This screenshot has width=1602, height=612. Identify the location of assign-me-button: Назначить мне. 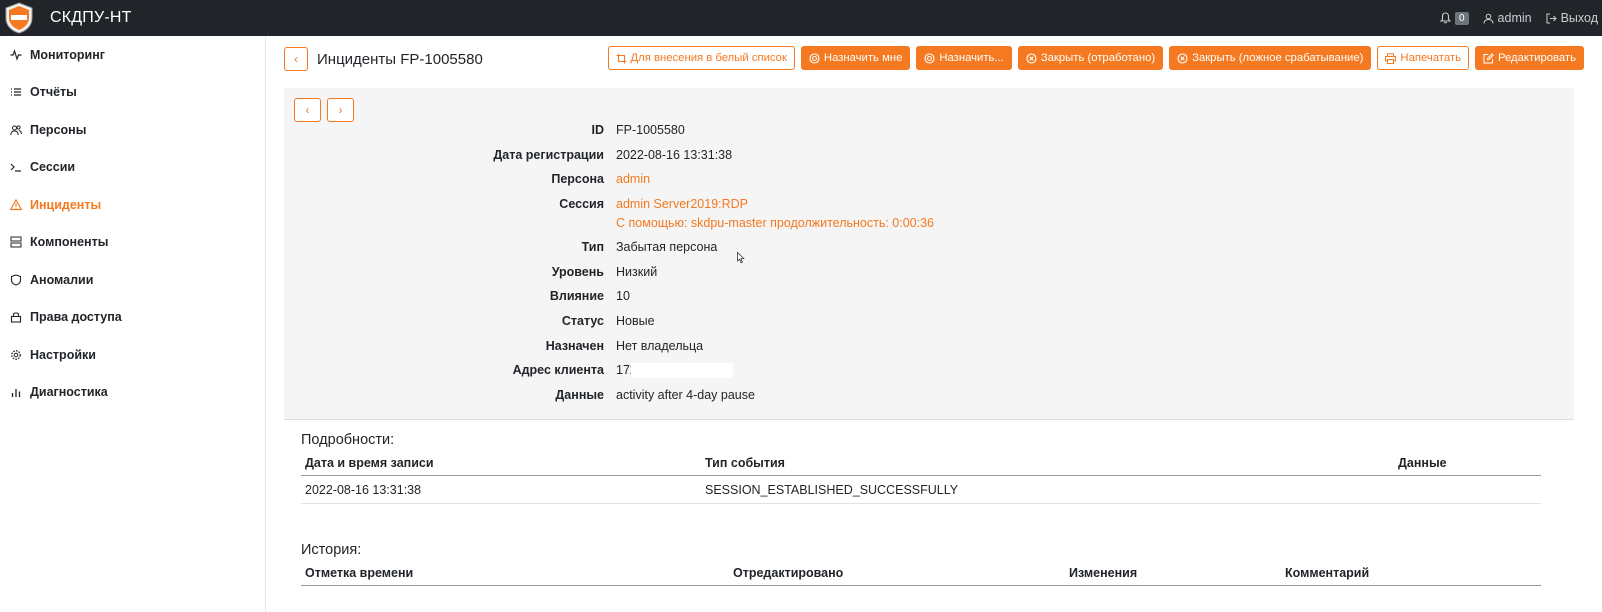
(855, 58).